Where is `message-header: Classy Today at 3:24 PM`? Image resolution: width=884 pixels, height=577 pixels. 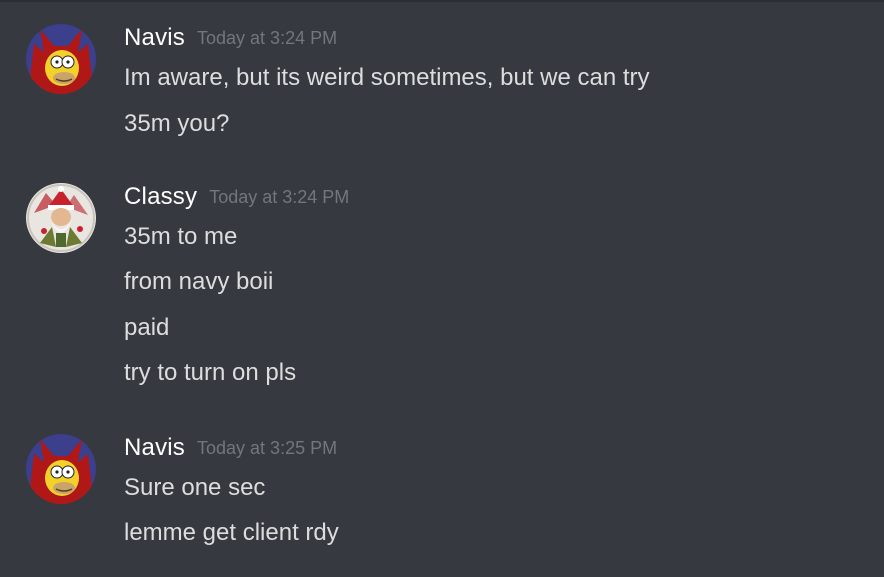
message-header: Classy Today at 3:24 PM is located at coordinates (236, 197).